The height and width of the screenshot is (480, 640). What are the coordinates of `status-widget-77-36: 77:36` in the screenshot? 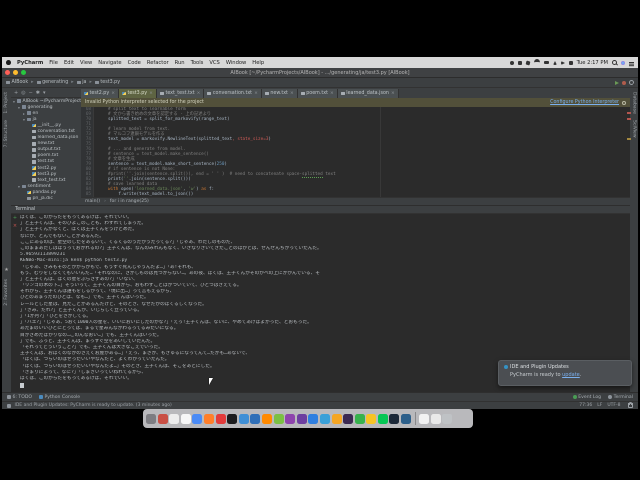 It's located at (585, 405).